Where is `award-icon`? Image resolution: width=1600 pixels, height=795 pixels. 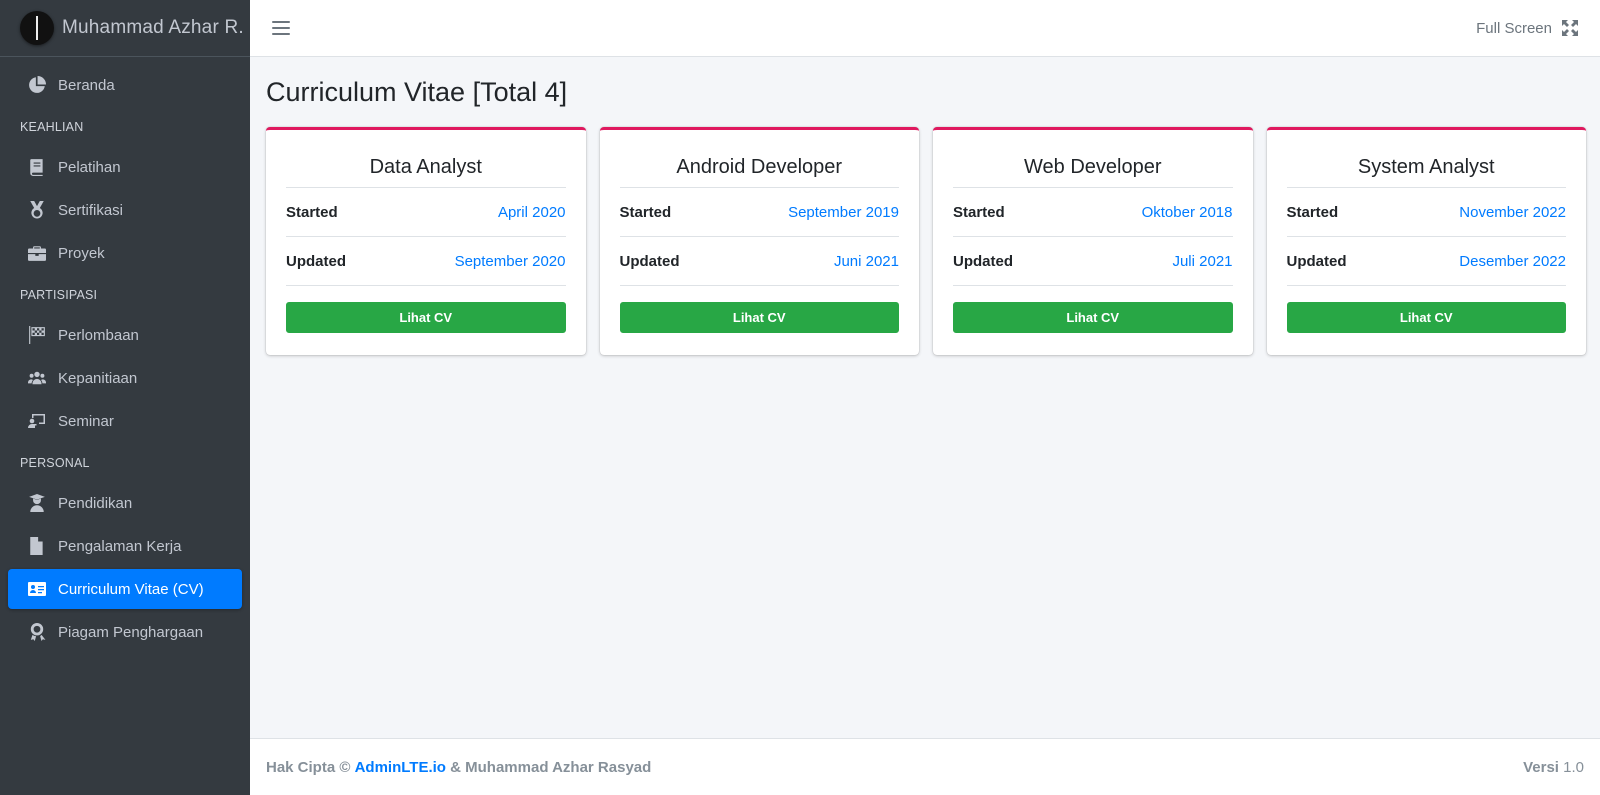
award-icon is located at coordinates (37, 632).